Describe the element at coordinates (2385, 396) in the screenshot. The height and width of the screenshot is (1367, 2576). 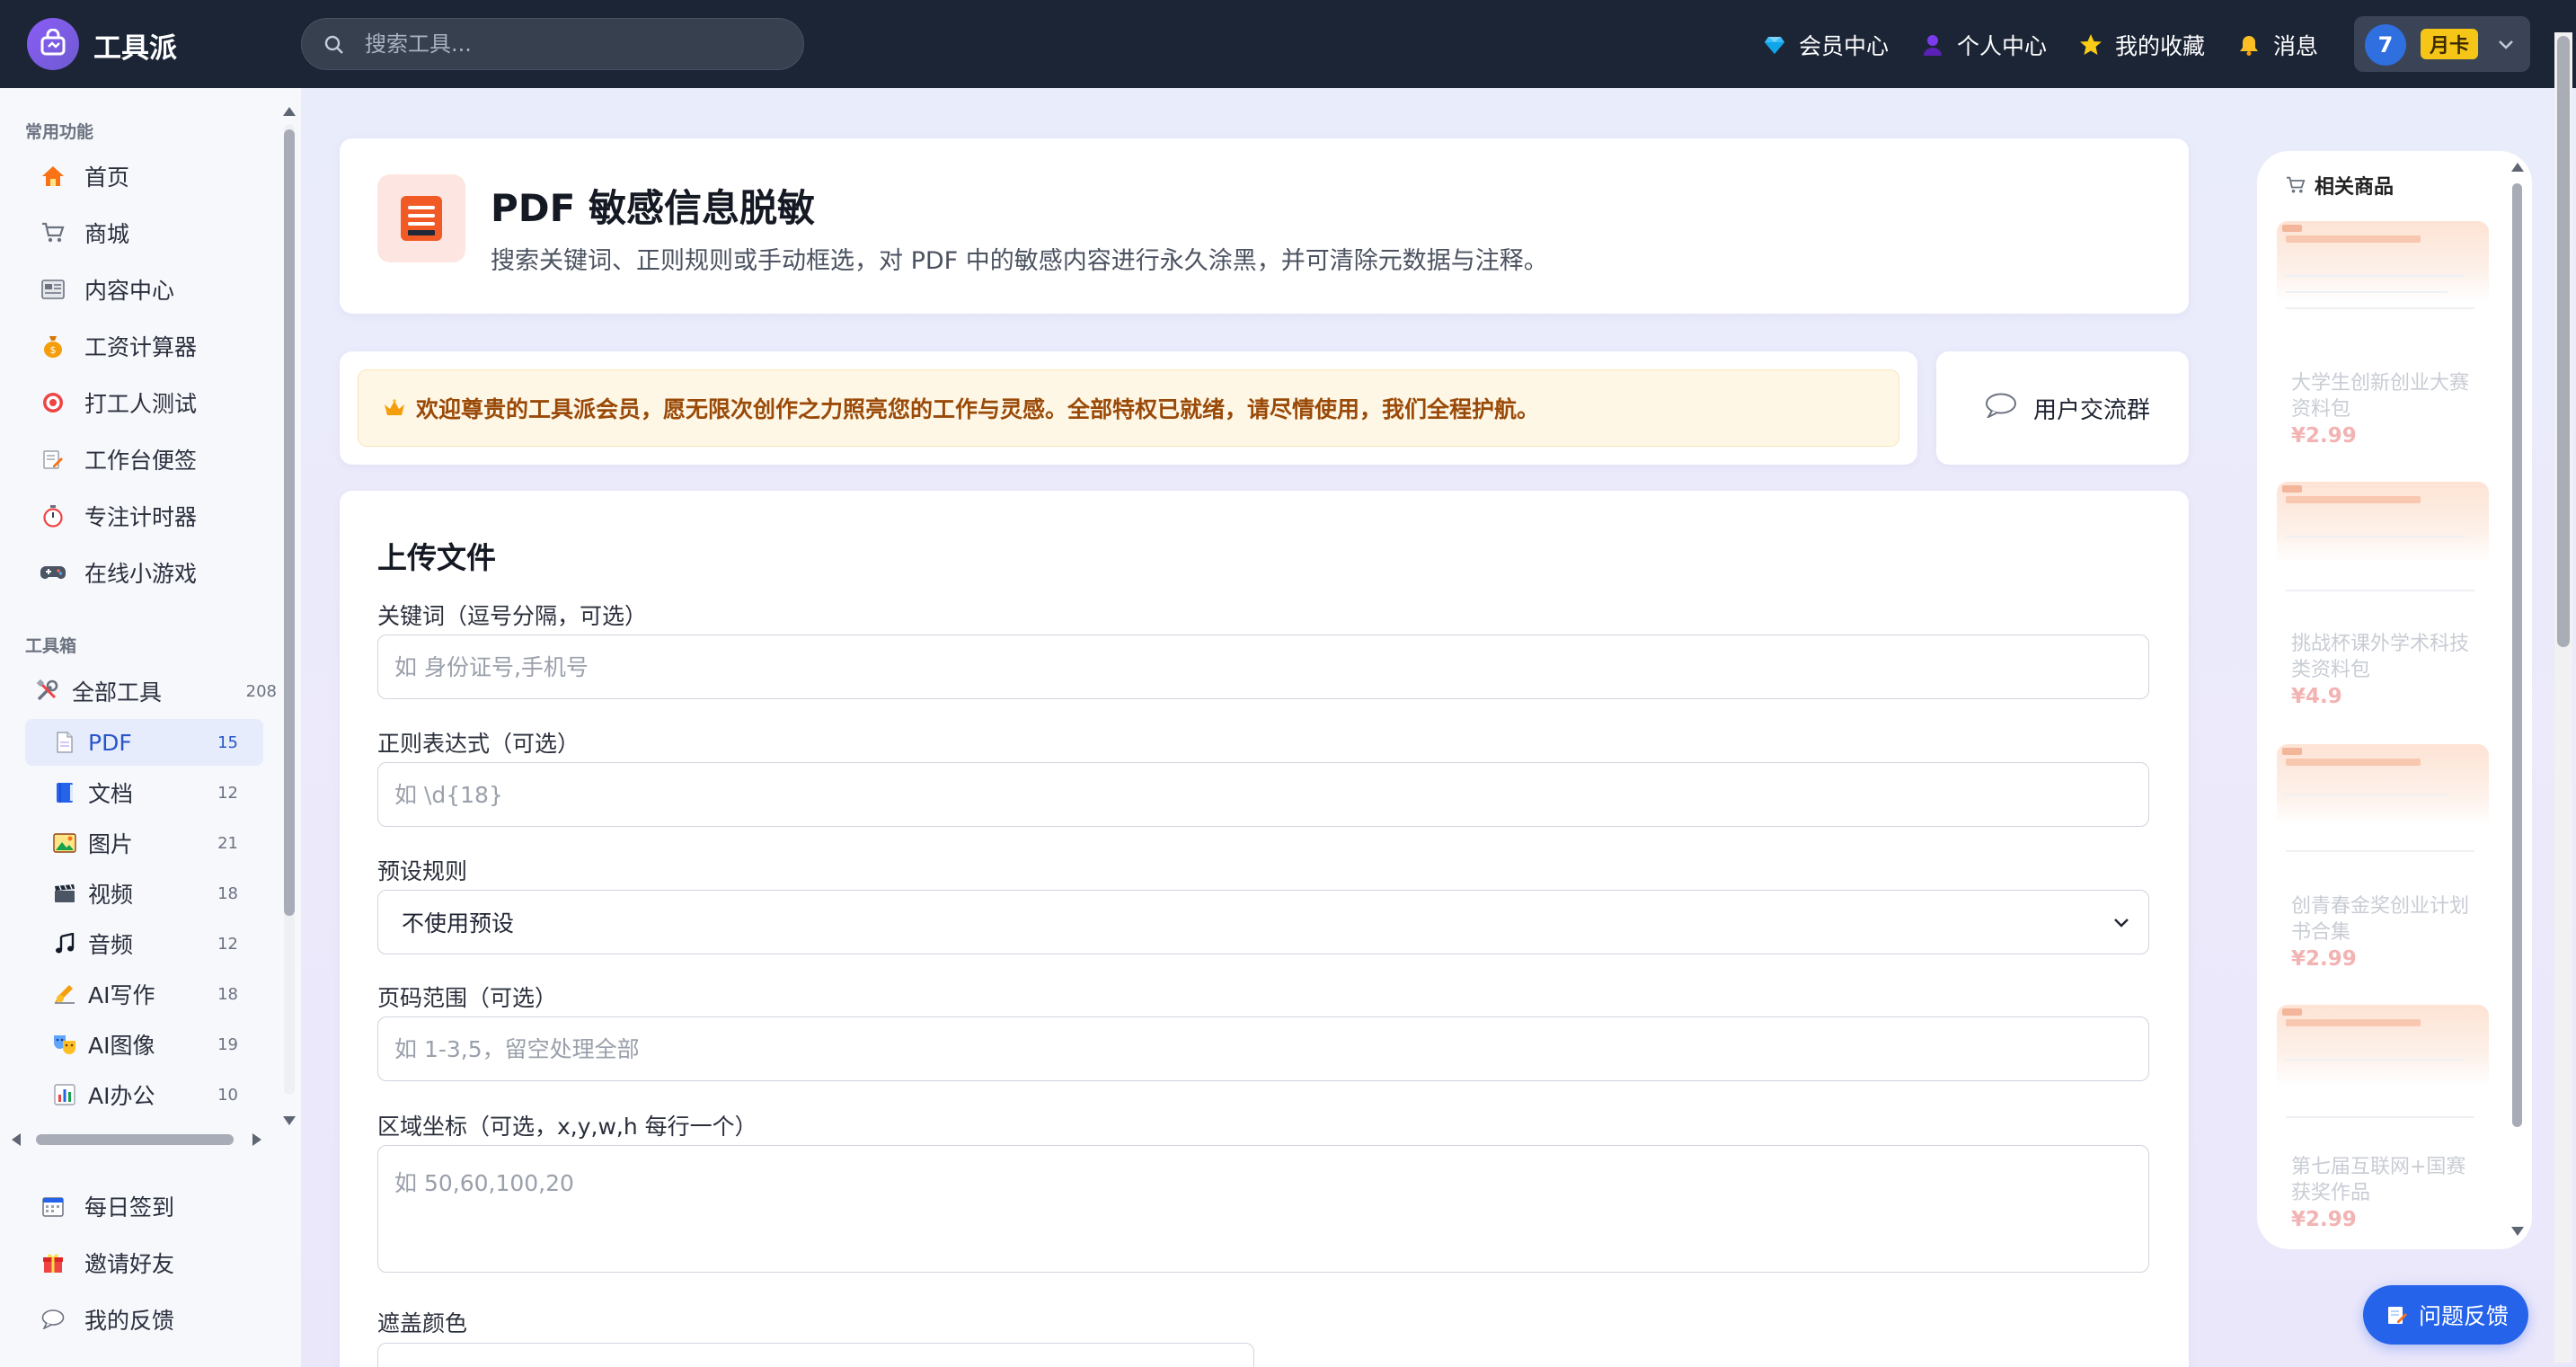
I see `product-name: 大学生创新创业大赛资料包` at that location.